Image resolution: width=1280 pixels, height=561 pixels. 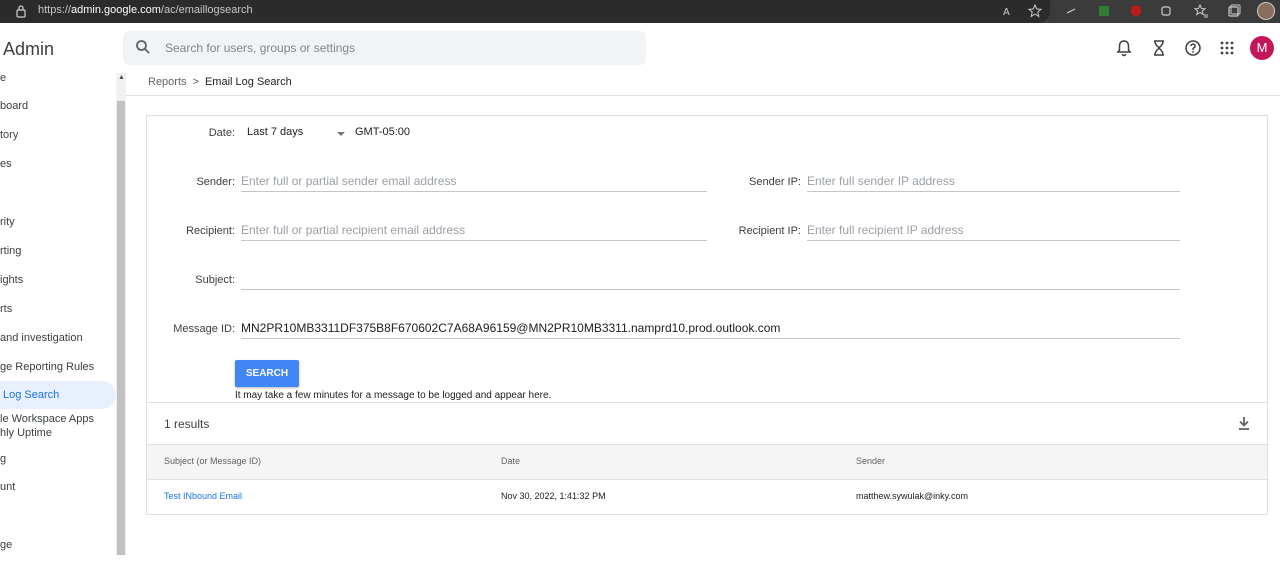 I want to click on result-sender: matthew.sywulak@inky.com, so click(x=912, y=496).